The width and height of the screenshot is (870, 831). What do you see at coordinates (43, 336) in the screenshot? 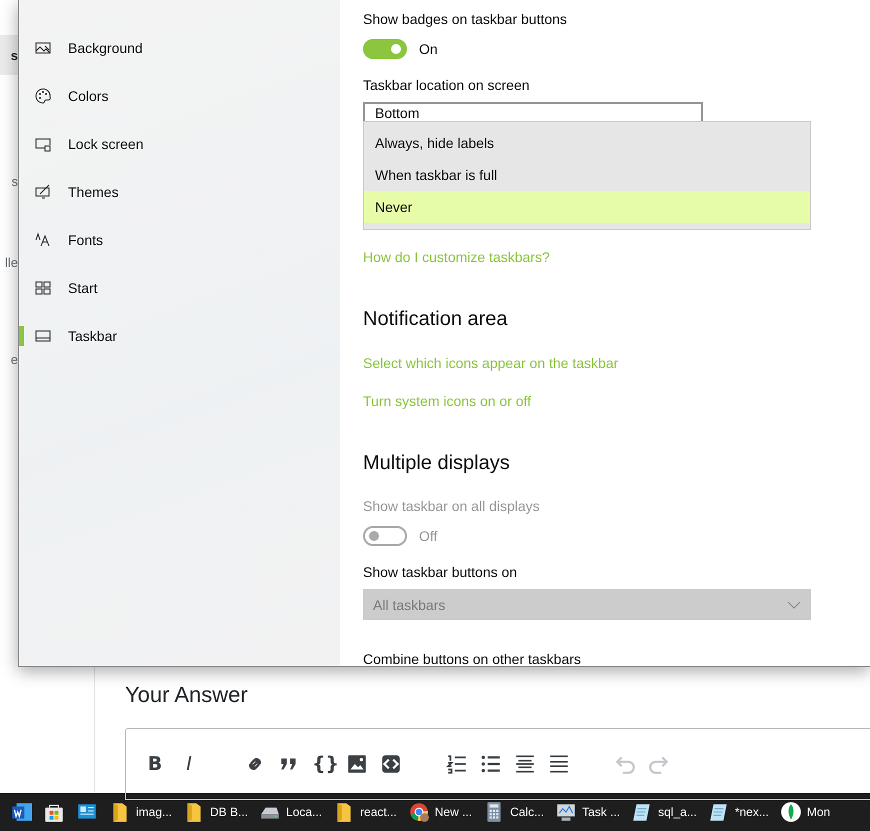
I see `taskbar-icon` at bounding box center [43, 336].